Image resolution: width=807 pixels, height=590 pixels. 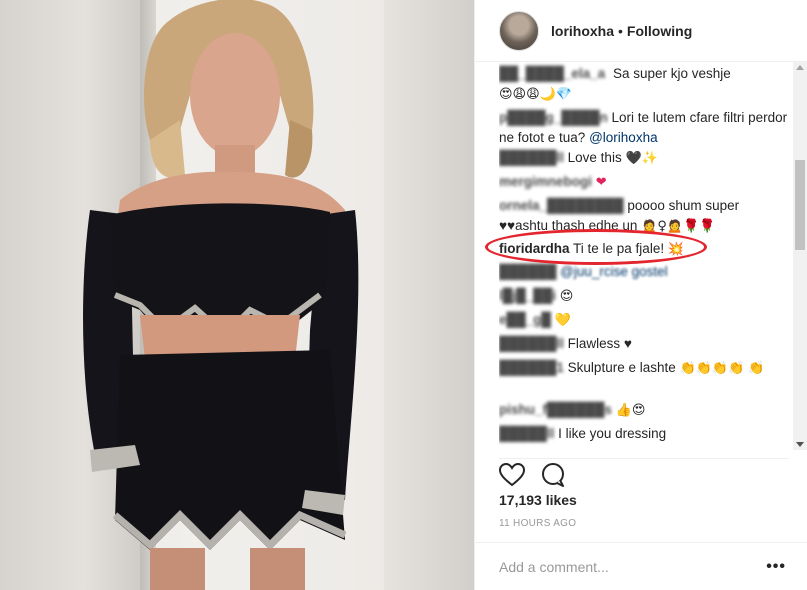 What do you see at coordinates (527, 271) in the screenshot?
I see `comment-username: ██████` at bounding box center [527, 271].